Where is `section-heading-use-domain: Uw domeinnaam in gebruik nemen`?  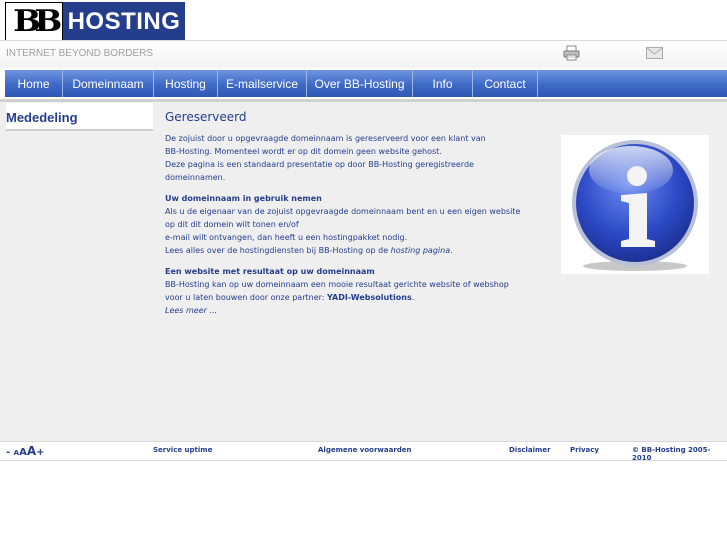 section-heading-use-domain: Uw domeinnaam in gebruik nemen is located at coordinates (243, 198).